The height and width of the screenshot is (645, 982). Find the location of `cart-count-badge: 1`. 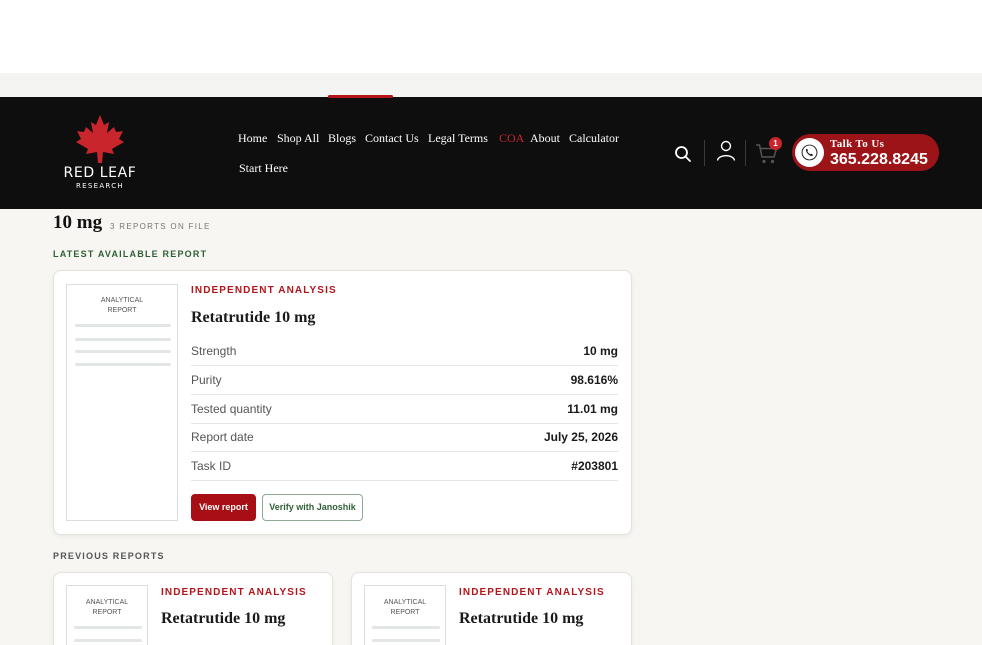

cart-count-badge: 1 is located at coordinates (775, 143).